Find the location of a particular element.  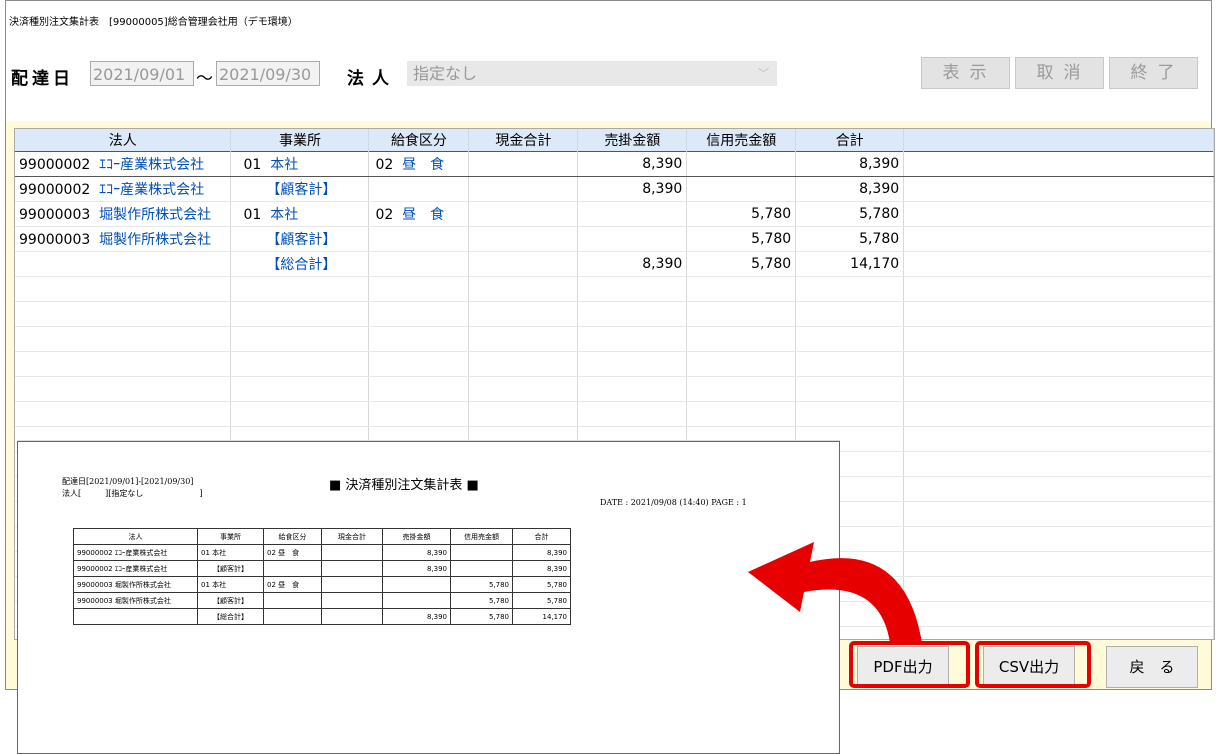

table-row: 99000003 堀製作所株式会社 【顧客計】 5,780 5,780 is located at coordinates (614, 239).